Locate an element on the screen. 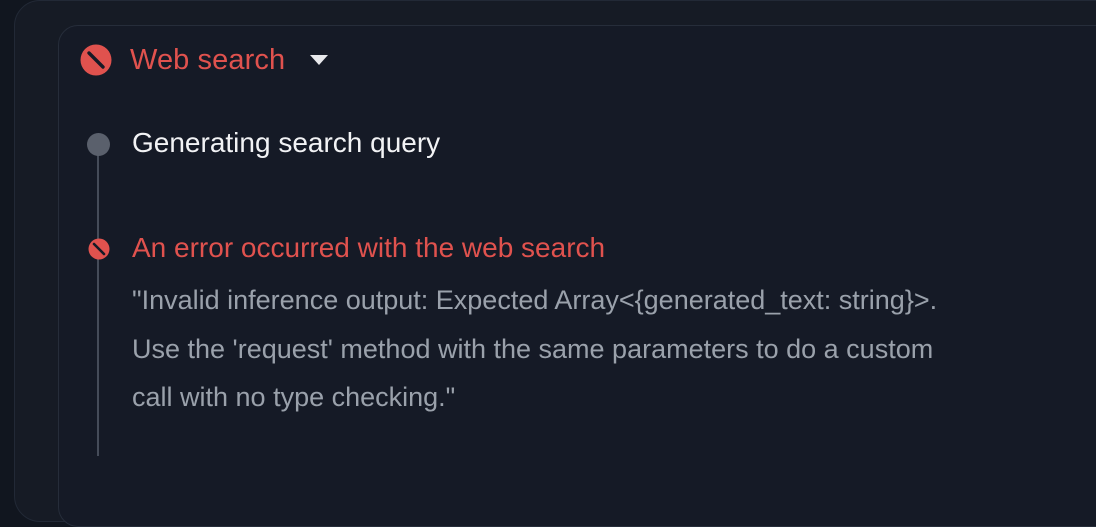  web-search-header: Web search is located at coordinates (204, 60).